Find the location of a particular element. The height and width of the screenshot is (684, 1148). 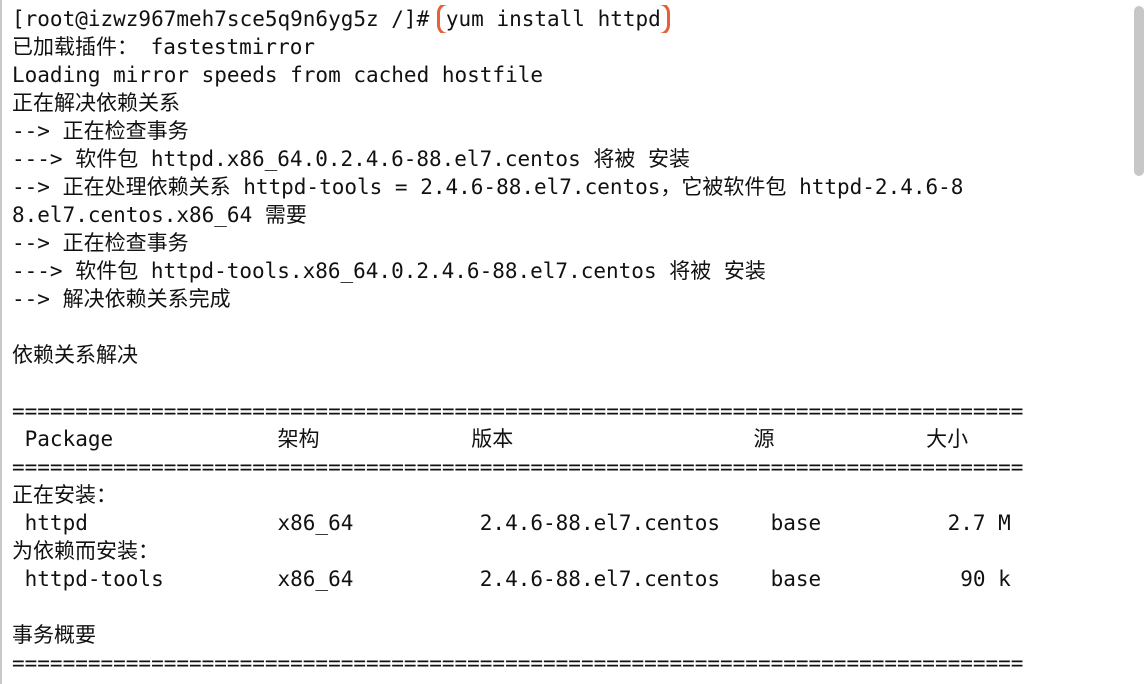

table-section-dependencies: 为依赖而安装： is located at coordinates (85, 551).